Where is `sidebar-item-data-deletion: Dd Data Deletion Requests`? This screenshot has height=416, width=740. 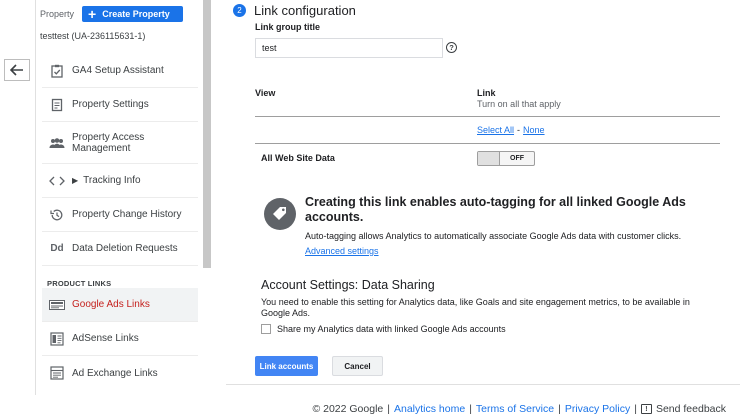 sidebar-item-data-deletion: Dd Data Deletion Requests is located at coordinates (120, 249).